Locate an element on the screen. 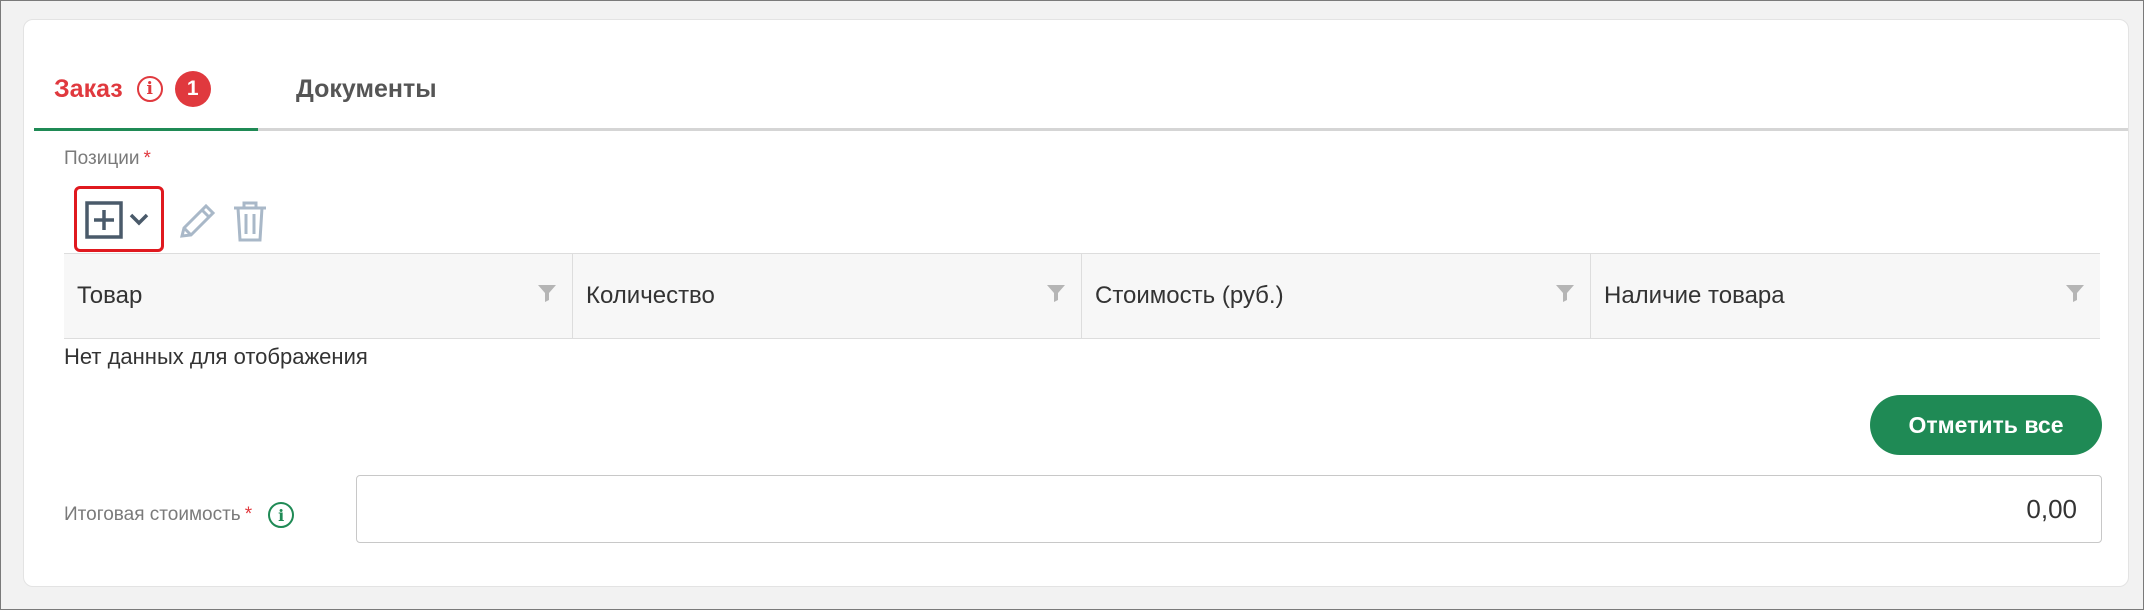 This screenshot has width=2144, height=610. mark-all-button: Отметить все is located at coordinates (1986, 425).